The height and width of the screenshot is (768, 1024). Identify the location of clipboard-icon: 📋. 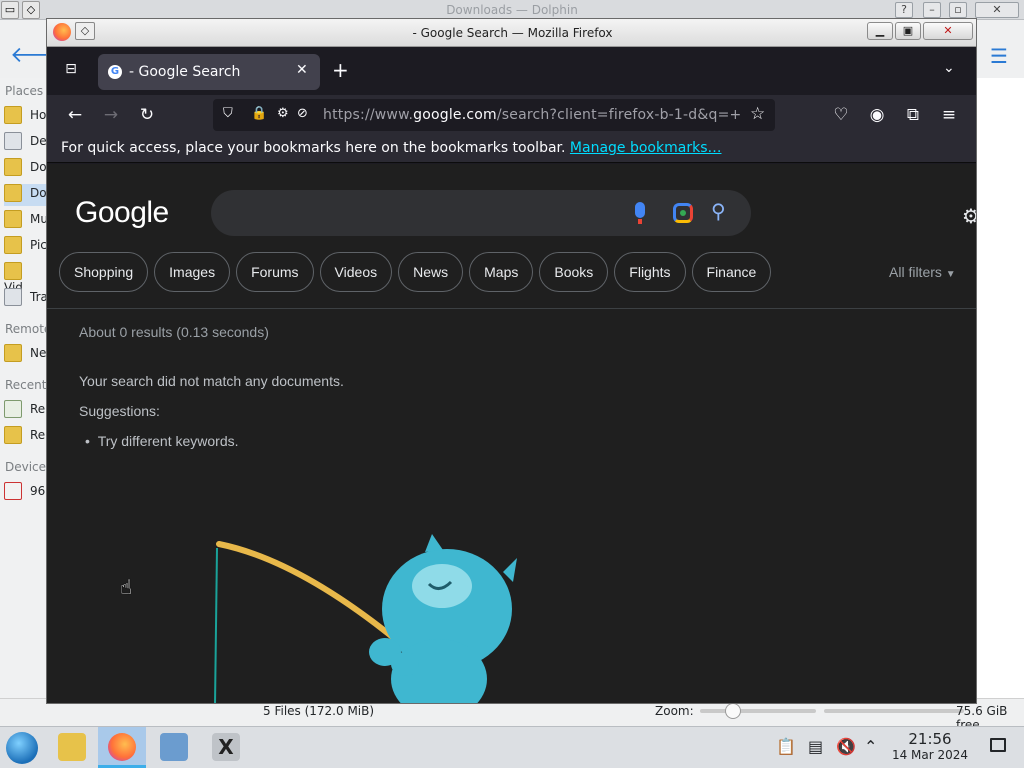
(786, 746).